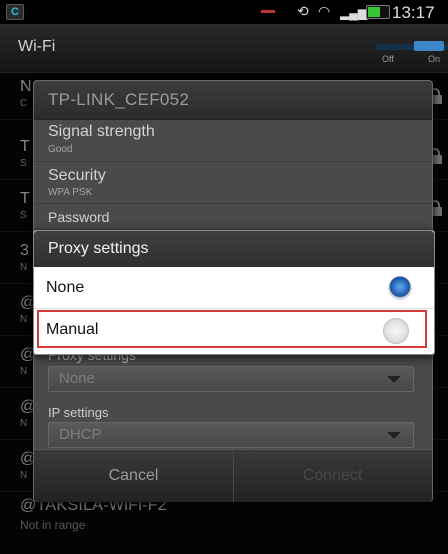 Image resolution: width=448 pixels, height=554 pixels. Describe the element at coordinates (70, 192) in the screenshot. I see `security-value: WPA PSK` at that location.